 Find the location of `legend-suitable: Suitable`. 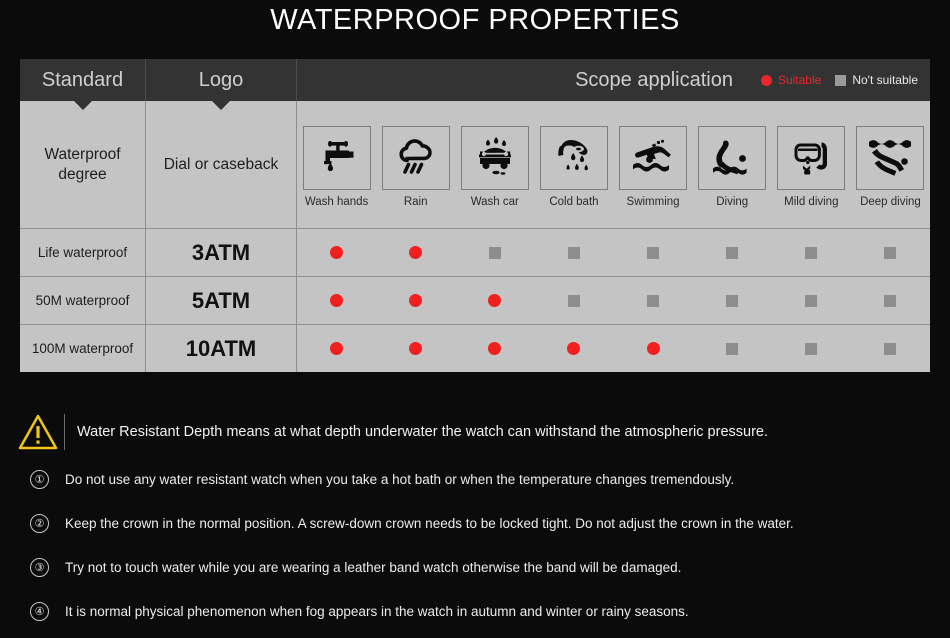

legend-suitable: Suitable is located at coordinates (790, 80).